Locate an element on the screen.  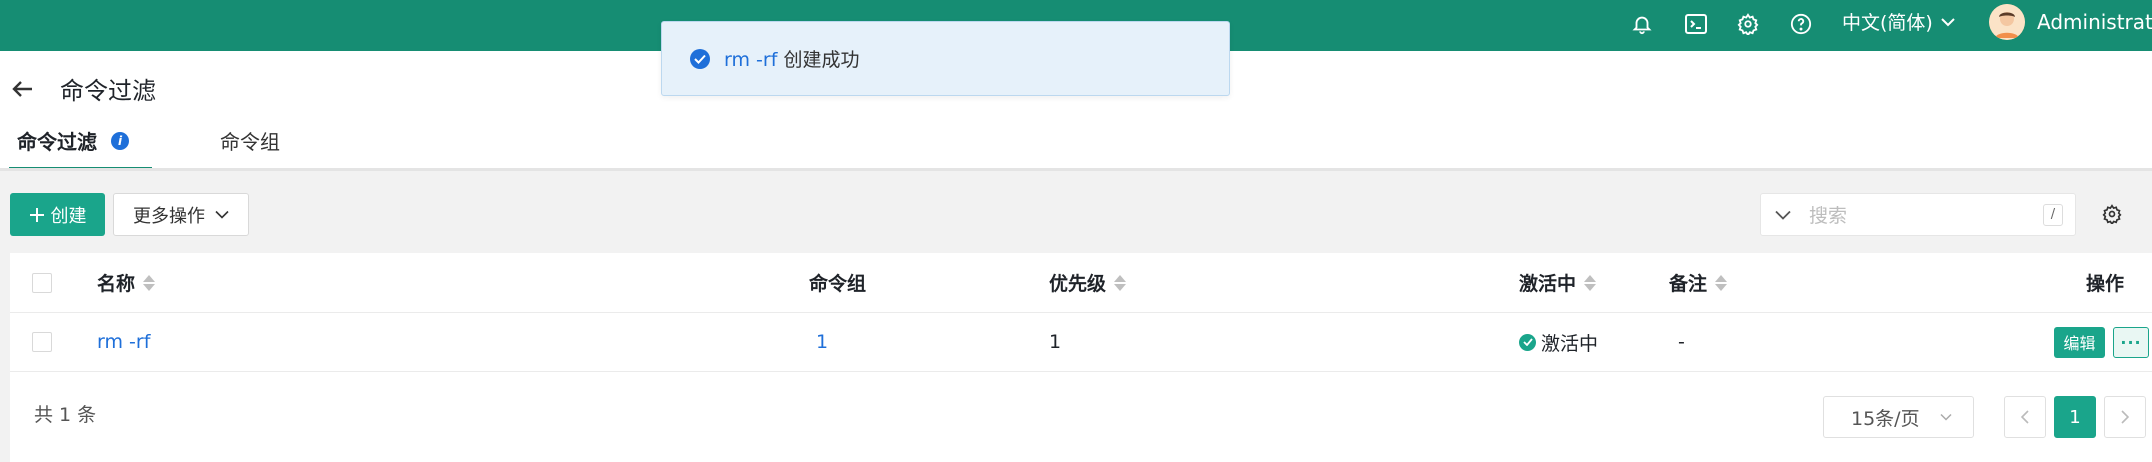
row-priority: 1 is located at coordinates (1055, 342).